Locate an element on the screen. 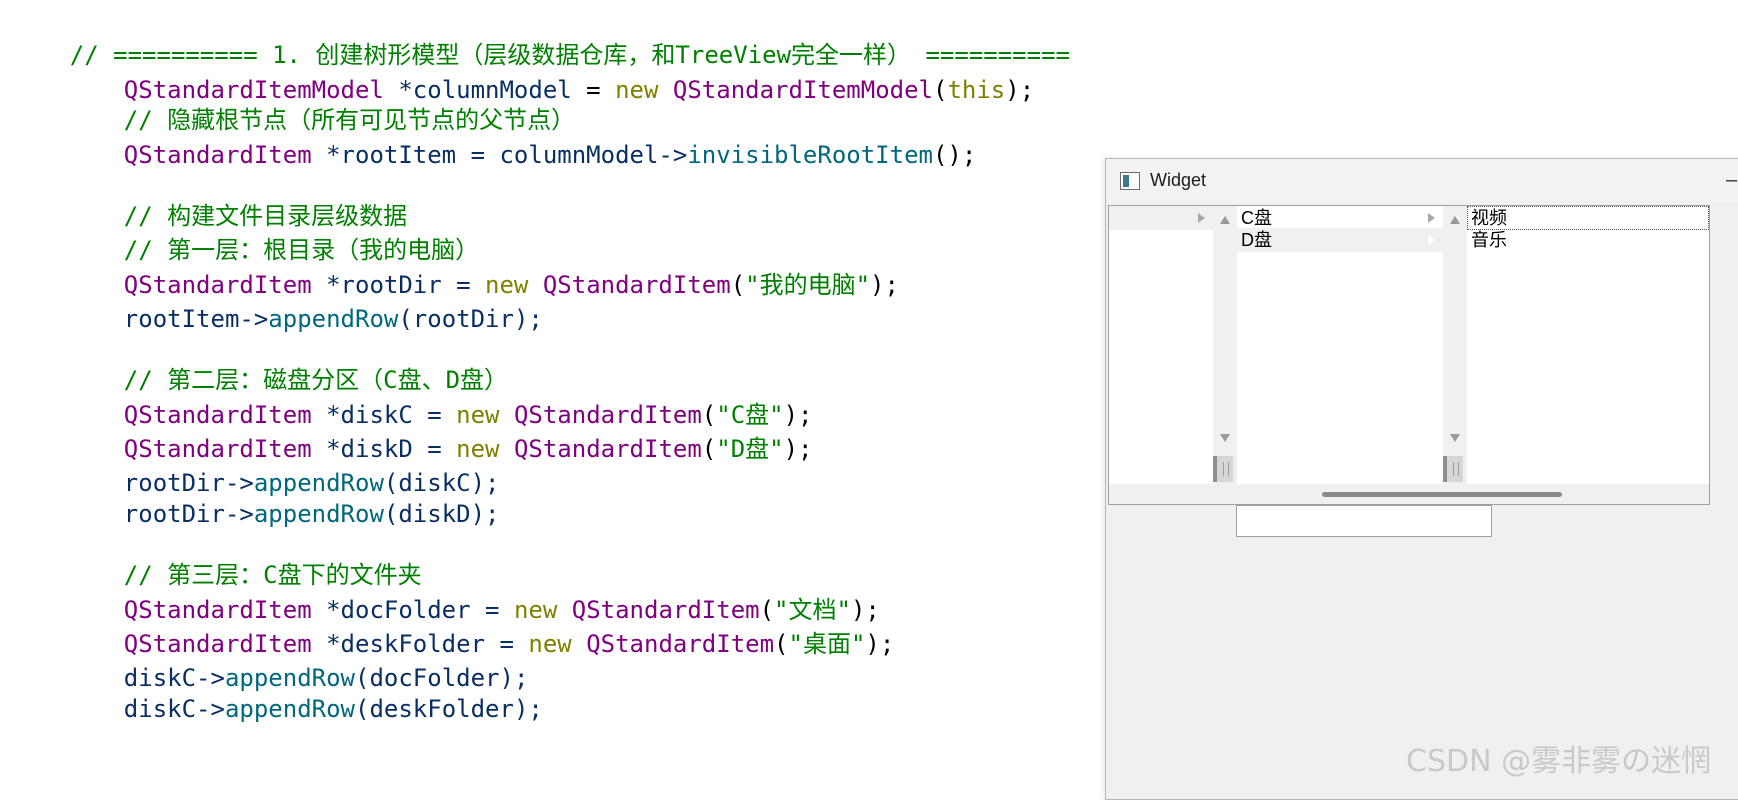  lower-widget-box is located at coordinates (1364, 521).